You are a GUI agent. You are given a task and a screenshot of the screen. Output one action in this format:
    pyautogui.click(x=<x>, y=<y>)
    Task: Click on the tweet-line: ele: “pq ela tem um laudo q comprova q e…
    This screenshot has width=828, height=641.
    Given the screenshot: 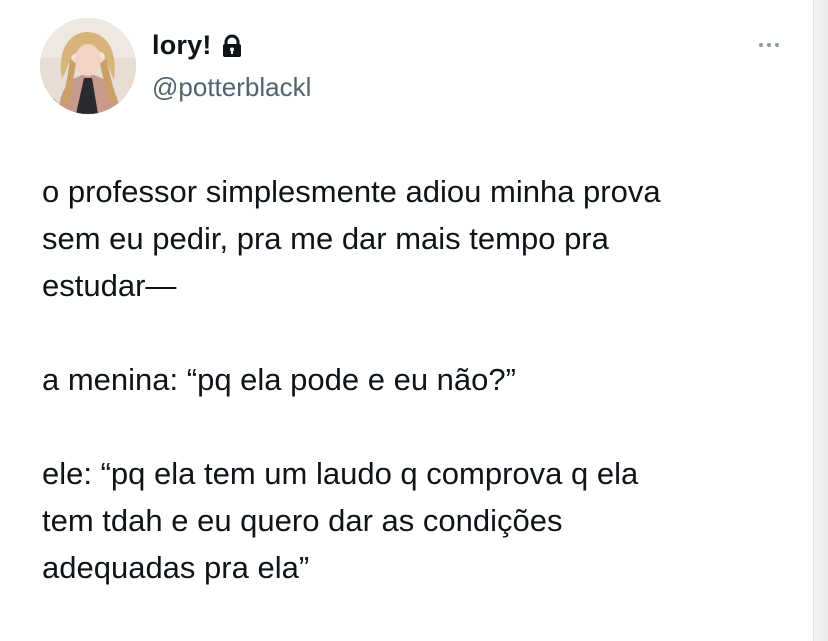 What is the action you would take?
    pyautogui.click(x=340, y=473)
    